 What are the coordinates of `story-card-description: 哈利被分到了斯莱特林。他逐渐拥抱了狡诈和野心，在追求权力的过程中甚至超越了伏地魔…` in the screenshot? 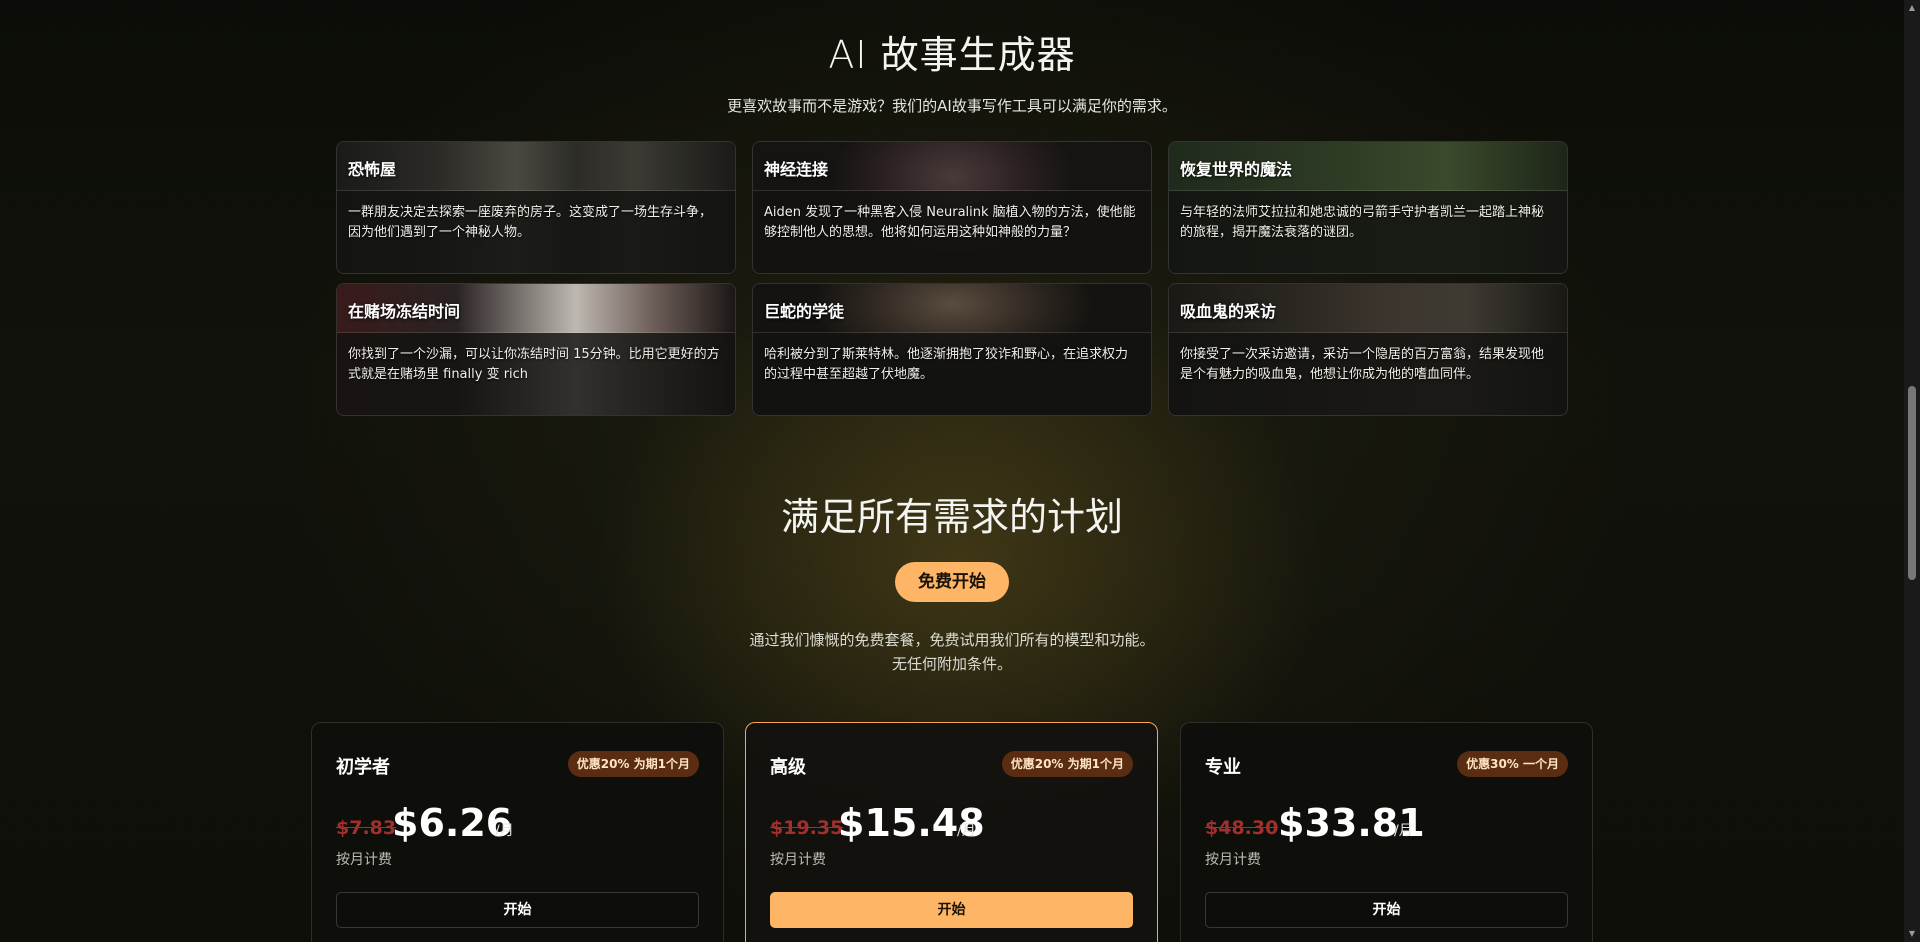 It's located at (946, 364).